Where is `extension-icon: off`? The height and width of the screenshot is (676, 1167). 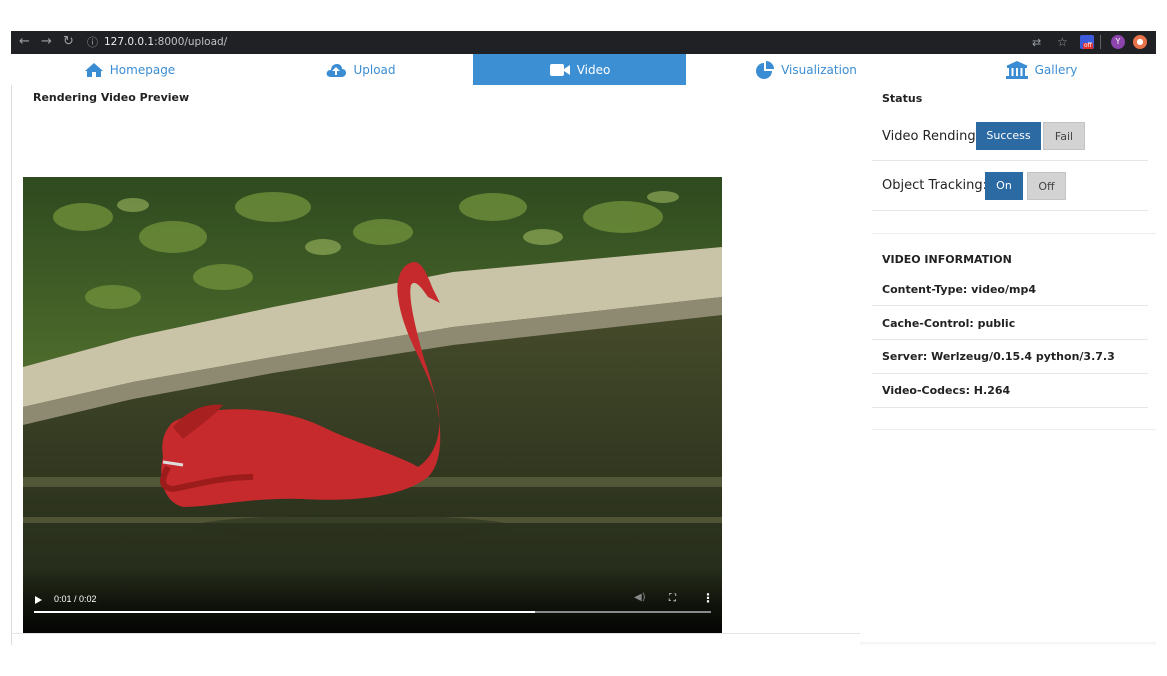 extension-icon: off is located at coordinates (1087, 42).